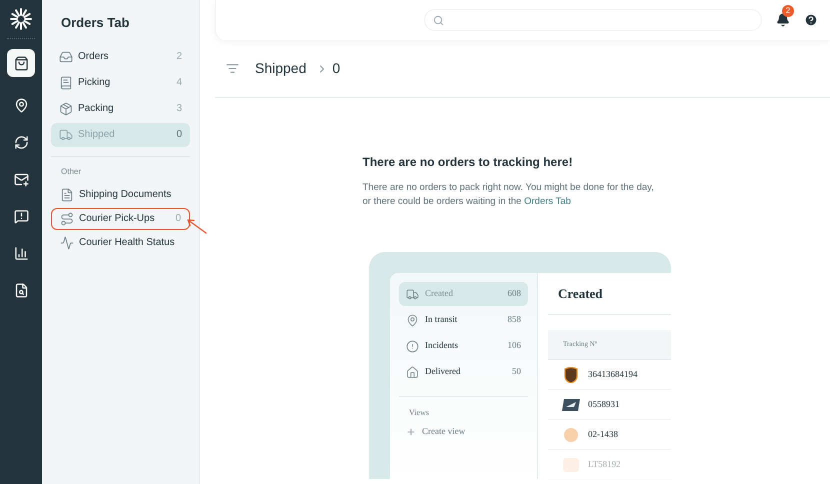  What do you see at coordinates (411, 431) in the screenshot?
I see `plus-icon` at bounding box center [411, 431].